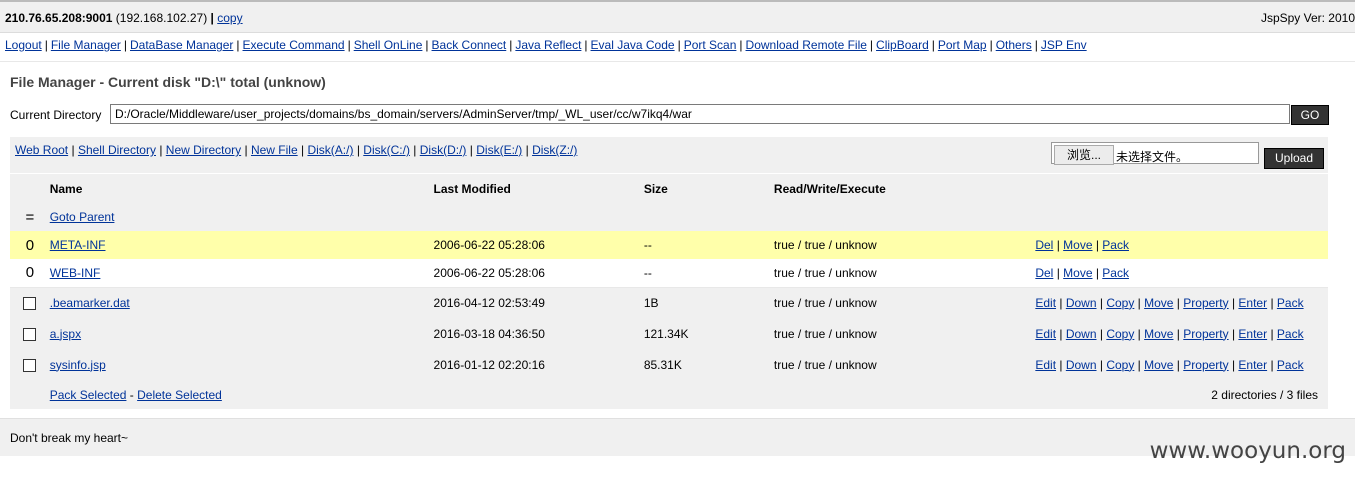  I want to click on new-directory-link: New Directory, so click(203, 150).